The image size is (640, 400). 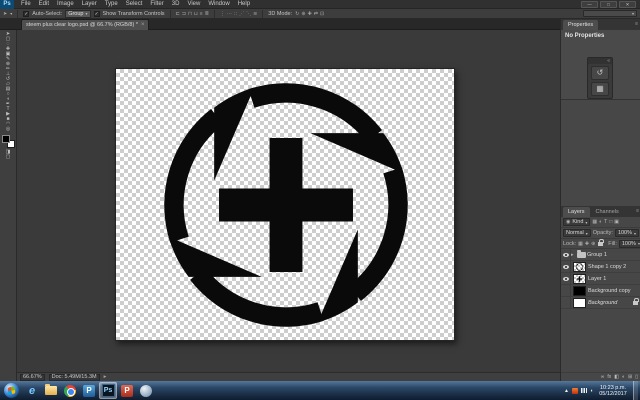 What do you see at coordinates (581, 25) in the screenshot?
I see `tab-properties: Properties` at bounding box center [581, 25].